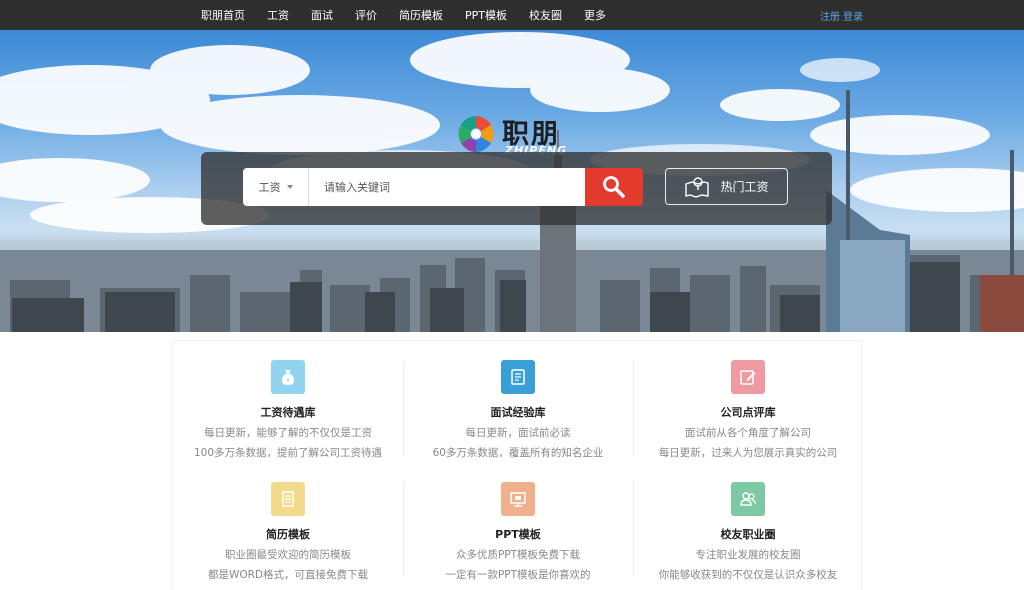  What do you see at coordinates (269, 187) in the screenshot?
I see `search-category-value: 工资` at bounding box center [269, 187].